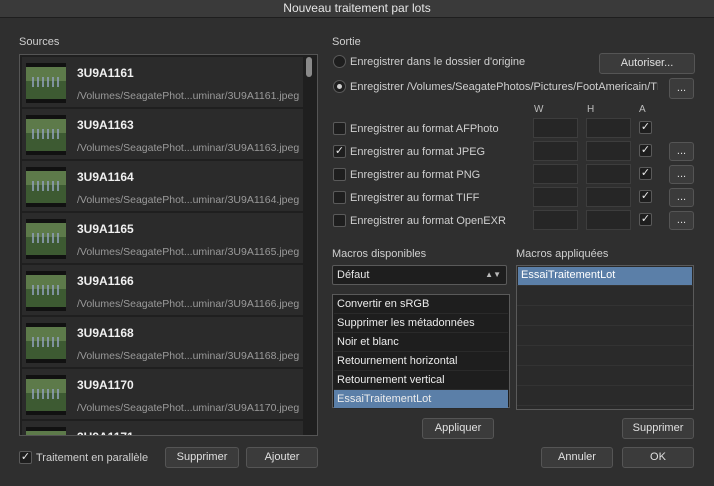 The width and height of the screenshot is (714, 486). What do you see at coordinates (105, 125) in the screenshot?
I see `source-name: 3U9A1163` at bounding box center [105, 125].